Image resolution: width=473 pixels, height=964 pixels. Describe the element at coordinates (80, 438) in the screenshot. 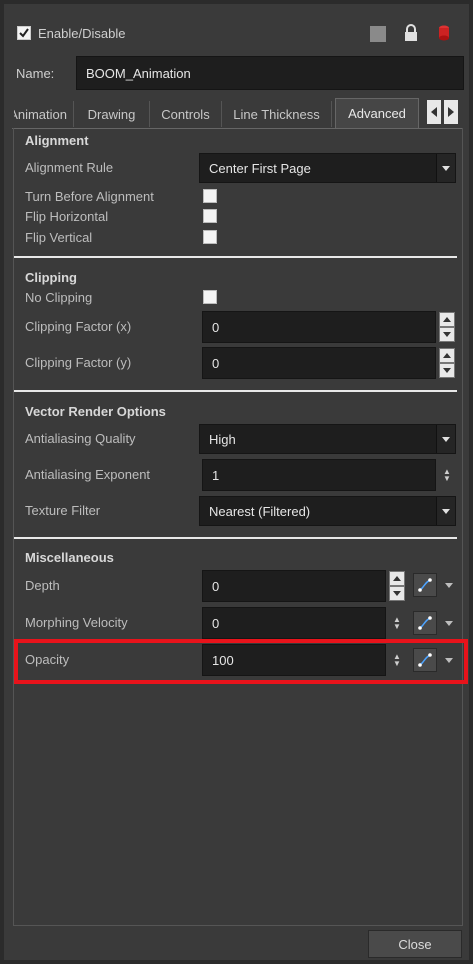

I see `antialiasing-quality-label: Antialiasing Quality` at that location.